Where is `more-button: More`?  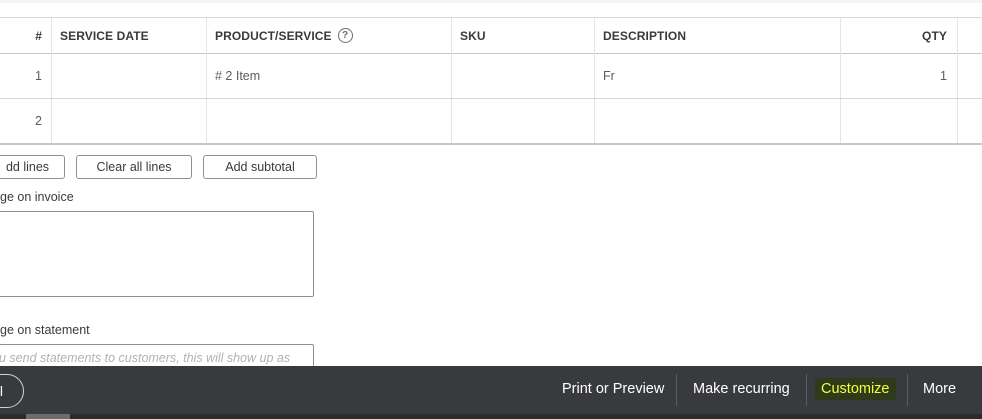
more-button: More is located at coordinates (939, 389).